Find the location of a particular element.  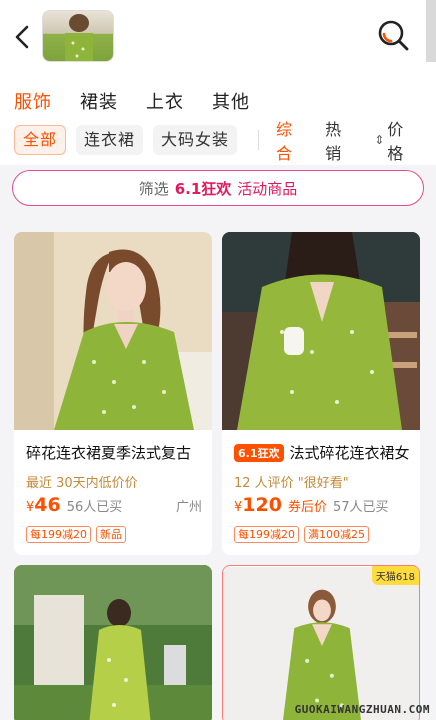

tab-clothing: 服饰 is located at coordinates (33, 102).